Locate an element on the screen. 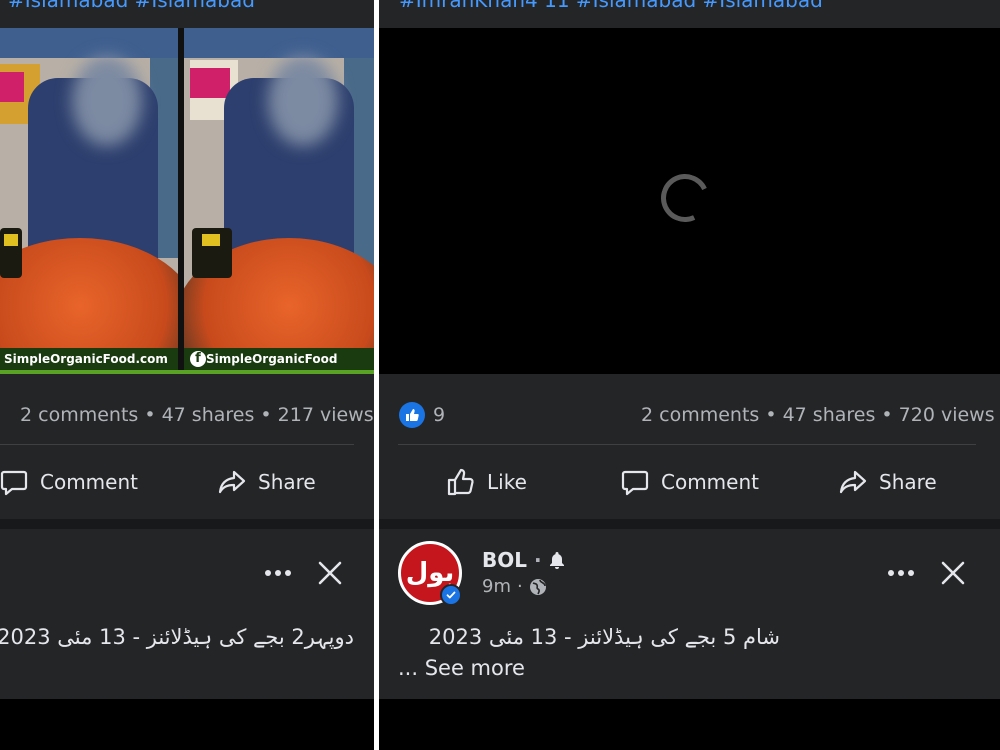  hashtag-link: #ImranKhan4 11 #Islamabad #Islamabad is located at coordinates (611, 6).